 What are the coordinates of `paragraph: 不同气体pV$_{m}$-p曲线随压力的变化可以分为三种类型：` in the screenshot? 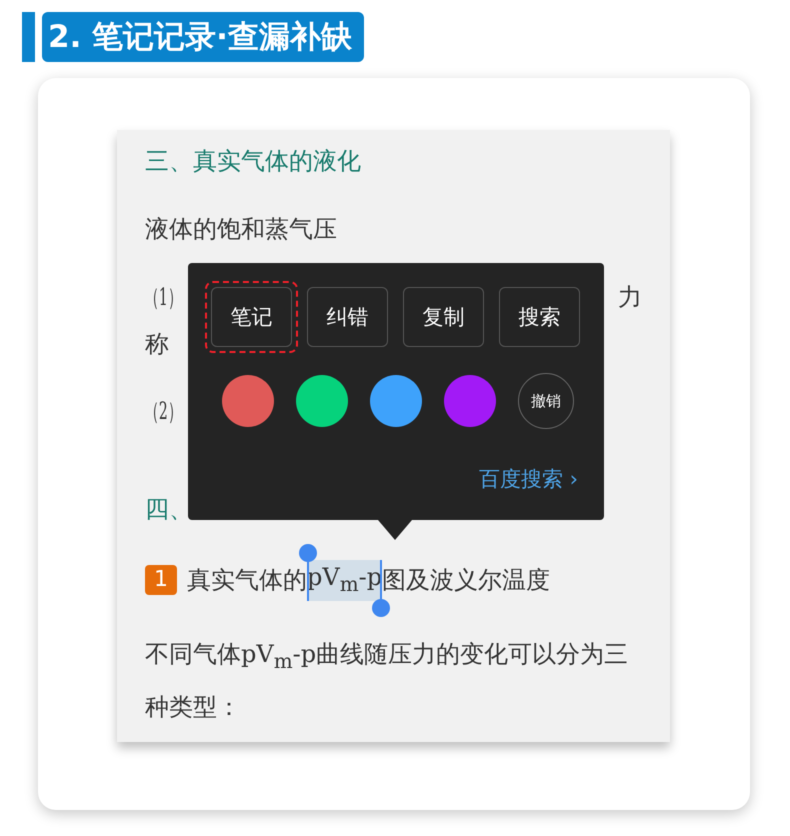 It's located at (387, 680).